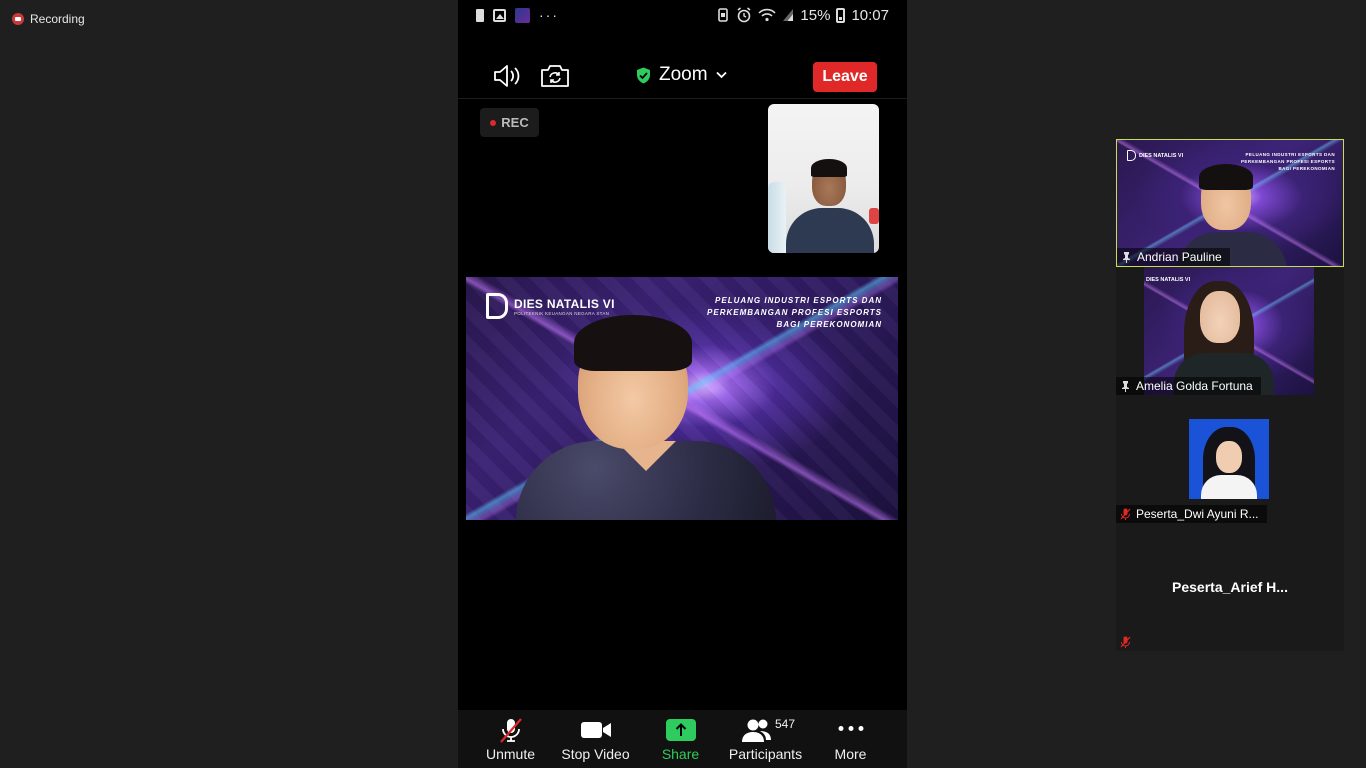 The height and width of the screenshot is (768, 1366). What do you see at coordinates (765, 754) in the screenshot?
I see `participants-label: Participants` at bounding box center [765, 754].